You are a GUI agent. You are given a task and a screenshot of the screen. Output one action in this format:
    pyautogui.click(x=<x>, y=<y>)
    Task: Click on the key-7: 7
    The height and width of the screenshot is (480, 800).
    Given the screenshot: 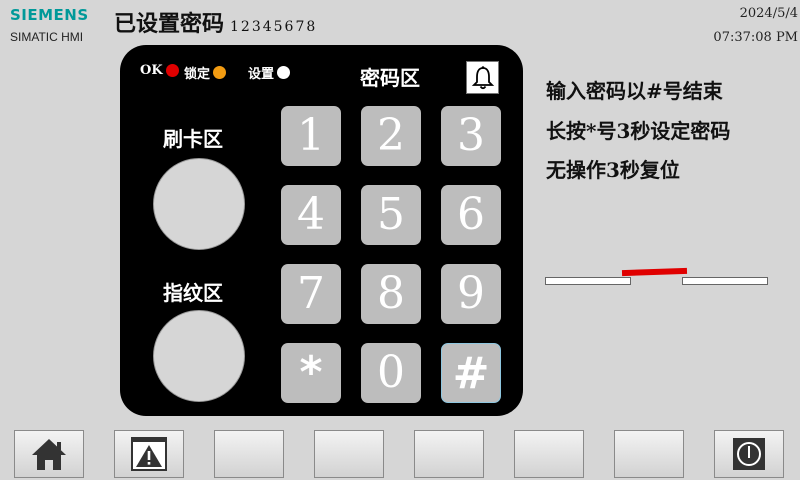 What is the action you would take?
    pyautogui.click(x=311, y=294)
    